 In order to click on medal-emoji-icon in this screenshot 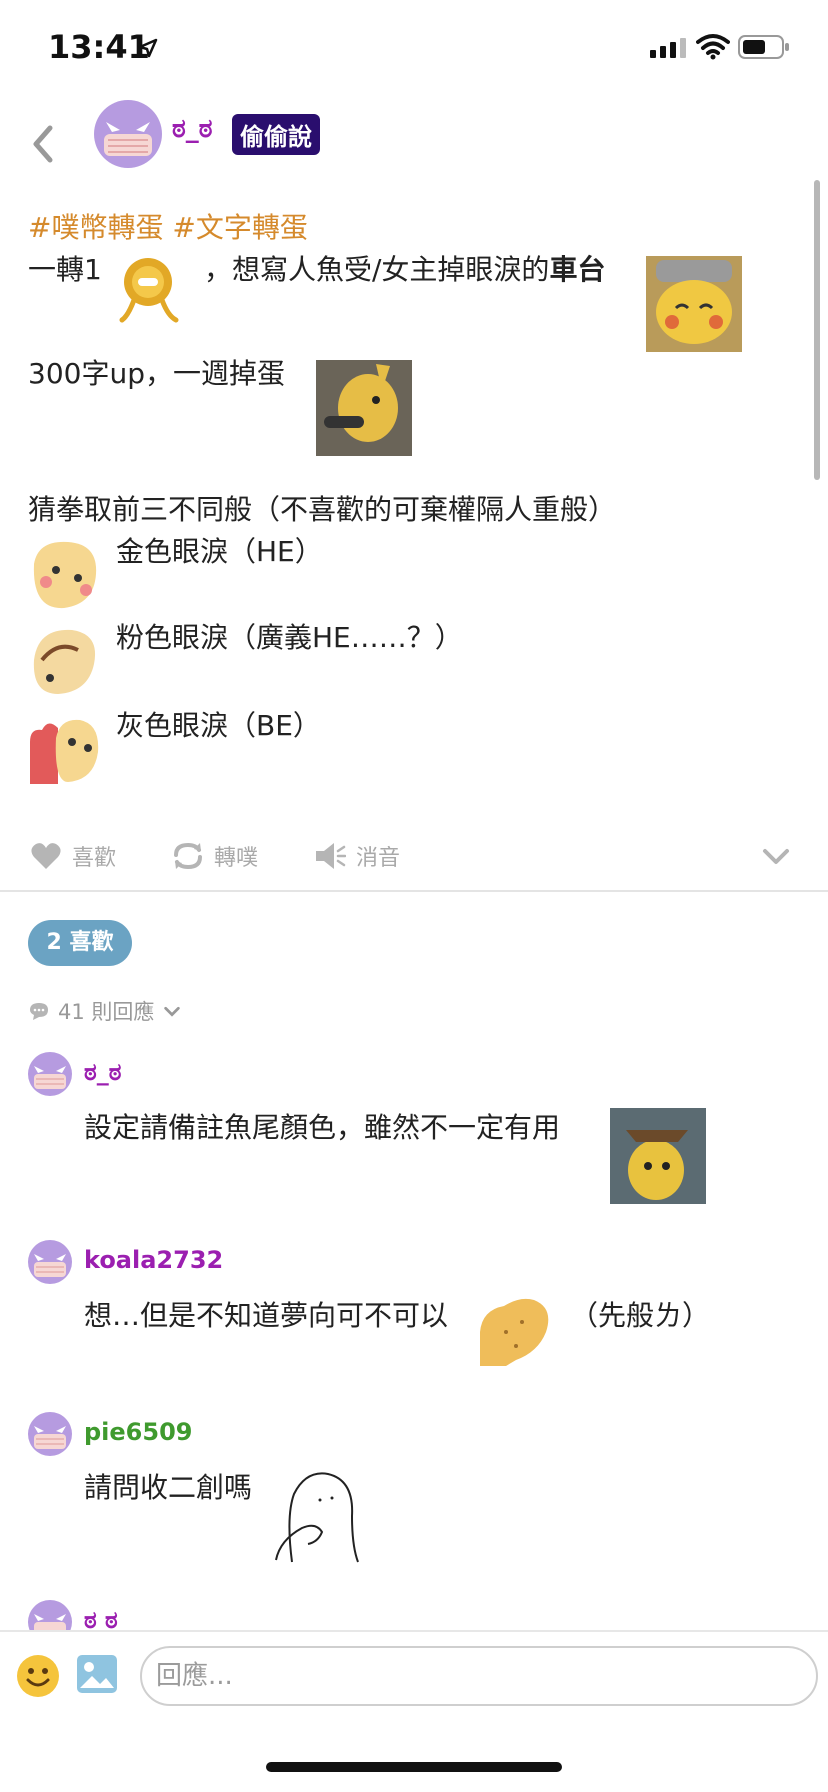, I will do `click(149, 290)`.